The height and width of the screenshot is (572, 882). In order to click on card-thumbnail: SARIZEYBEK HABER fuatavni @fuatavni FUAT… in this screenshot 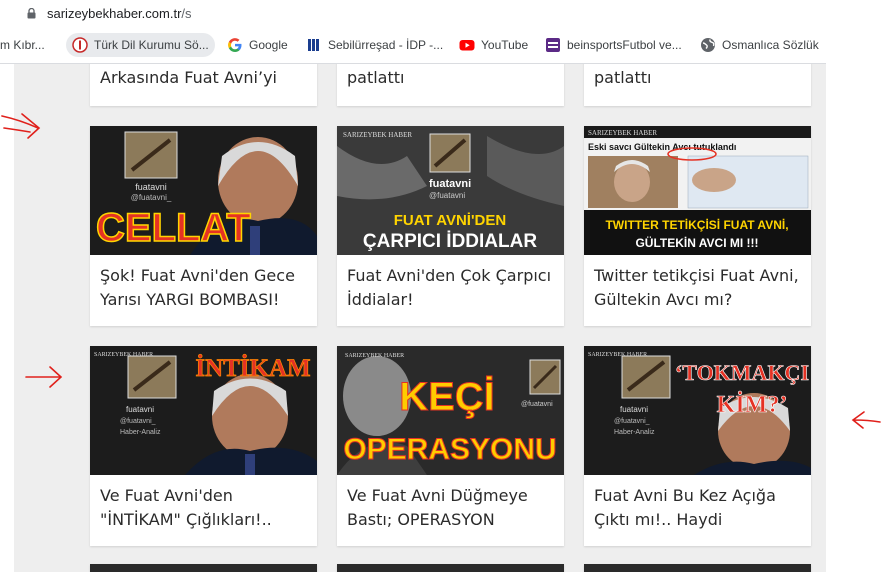, I will do `click(450, 190)`.